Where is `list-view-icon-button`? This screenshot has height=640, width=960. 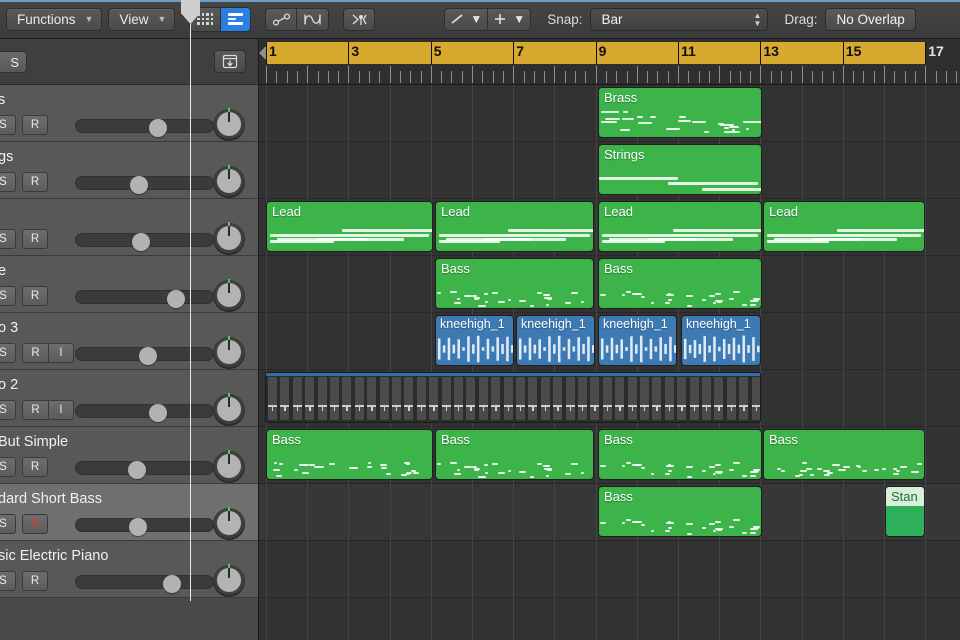 list-view-icon-button is located at coordinates (235, 19).